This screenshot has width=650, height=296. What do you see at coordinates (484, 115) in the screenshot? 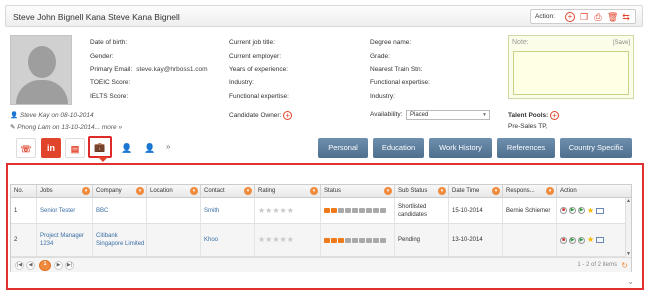
I see `chevron-down-icon: ▼` at bounding box center [484, 115].